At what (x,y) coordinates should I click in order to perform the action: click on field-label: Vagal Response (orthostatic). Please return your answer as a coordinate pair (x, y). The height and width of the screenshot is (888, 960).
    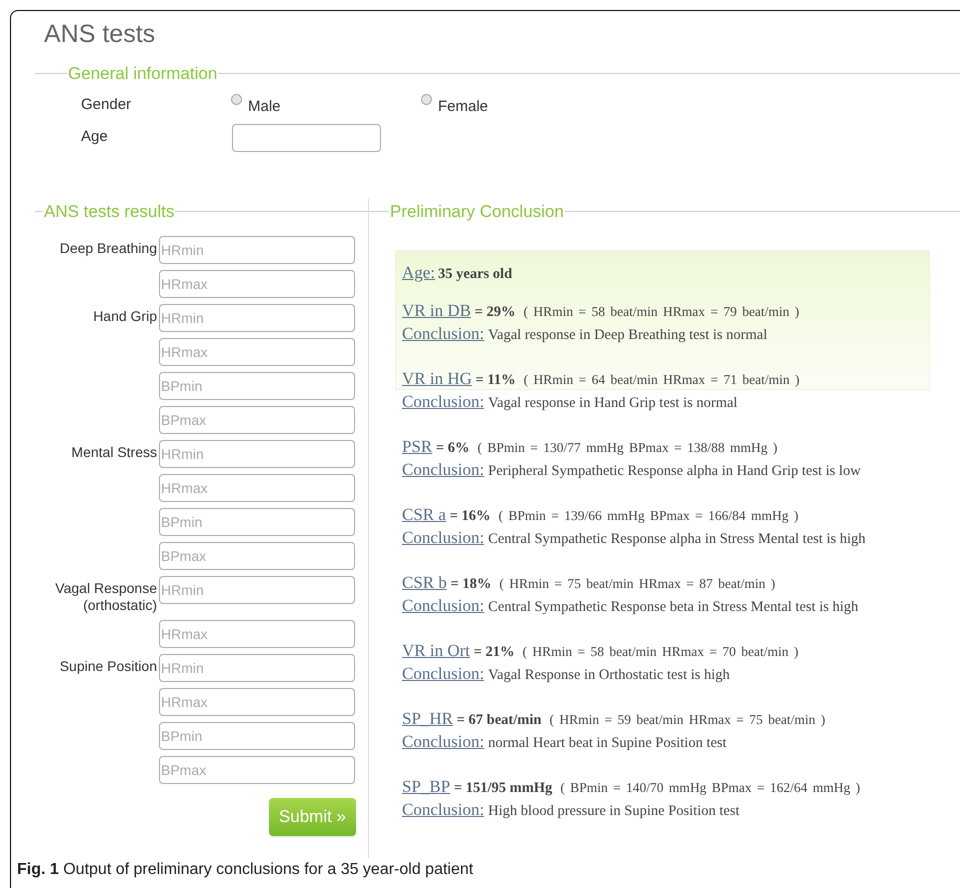
    Looking at the image, I should click on (106, 596).